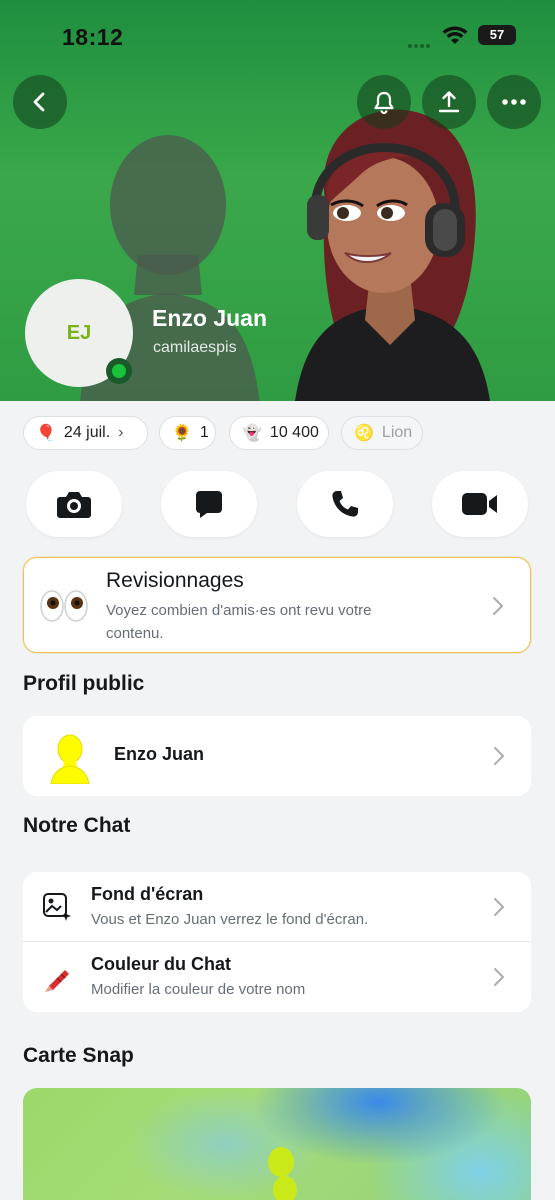 This screenshot has height=1200, width=555. What do you see at coordinates (119, 371) in the screenshot?
I see `online-status-indicator` at bounding box center [119, 371].